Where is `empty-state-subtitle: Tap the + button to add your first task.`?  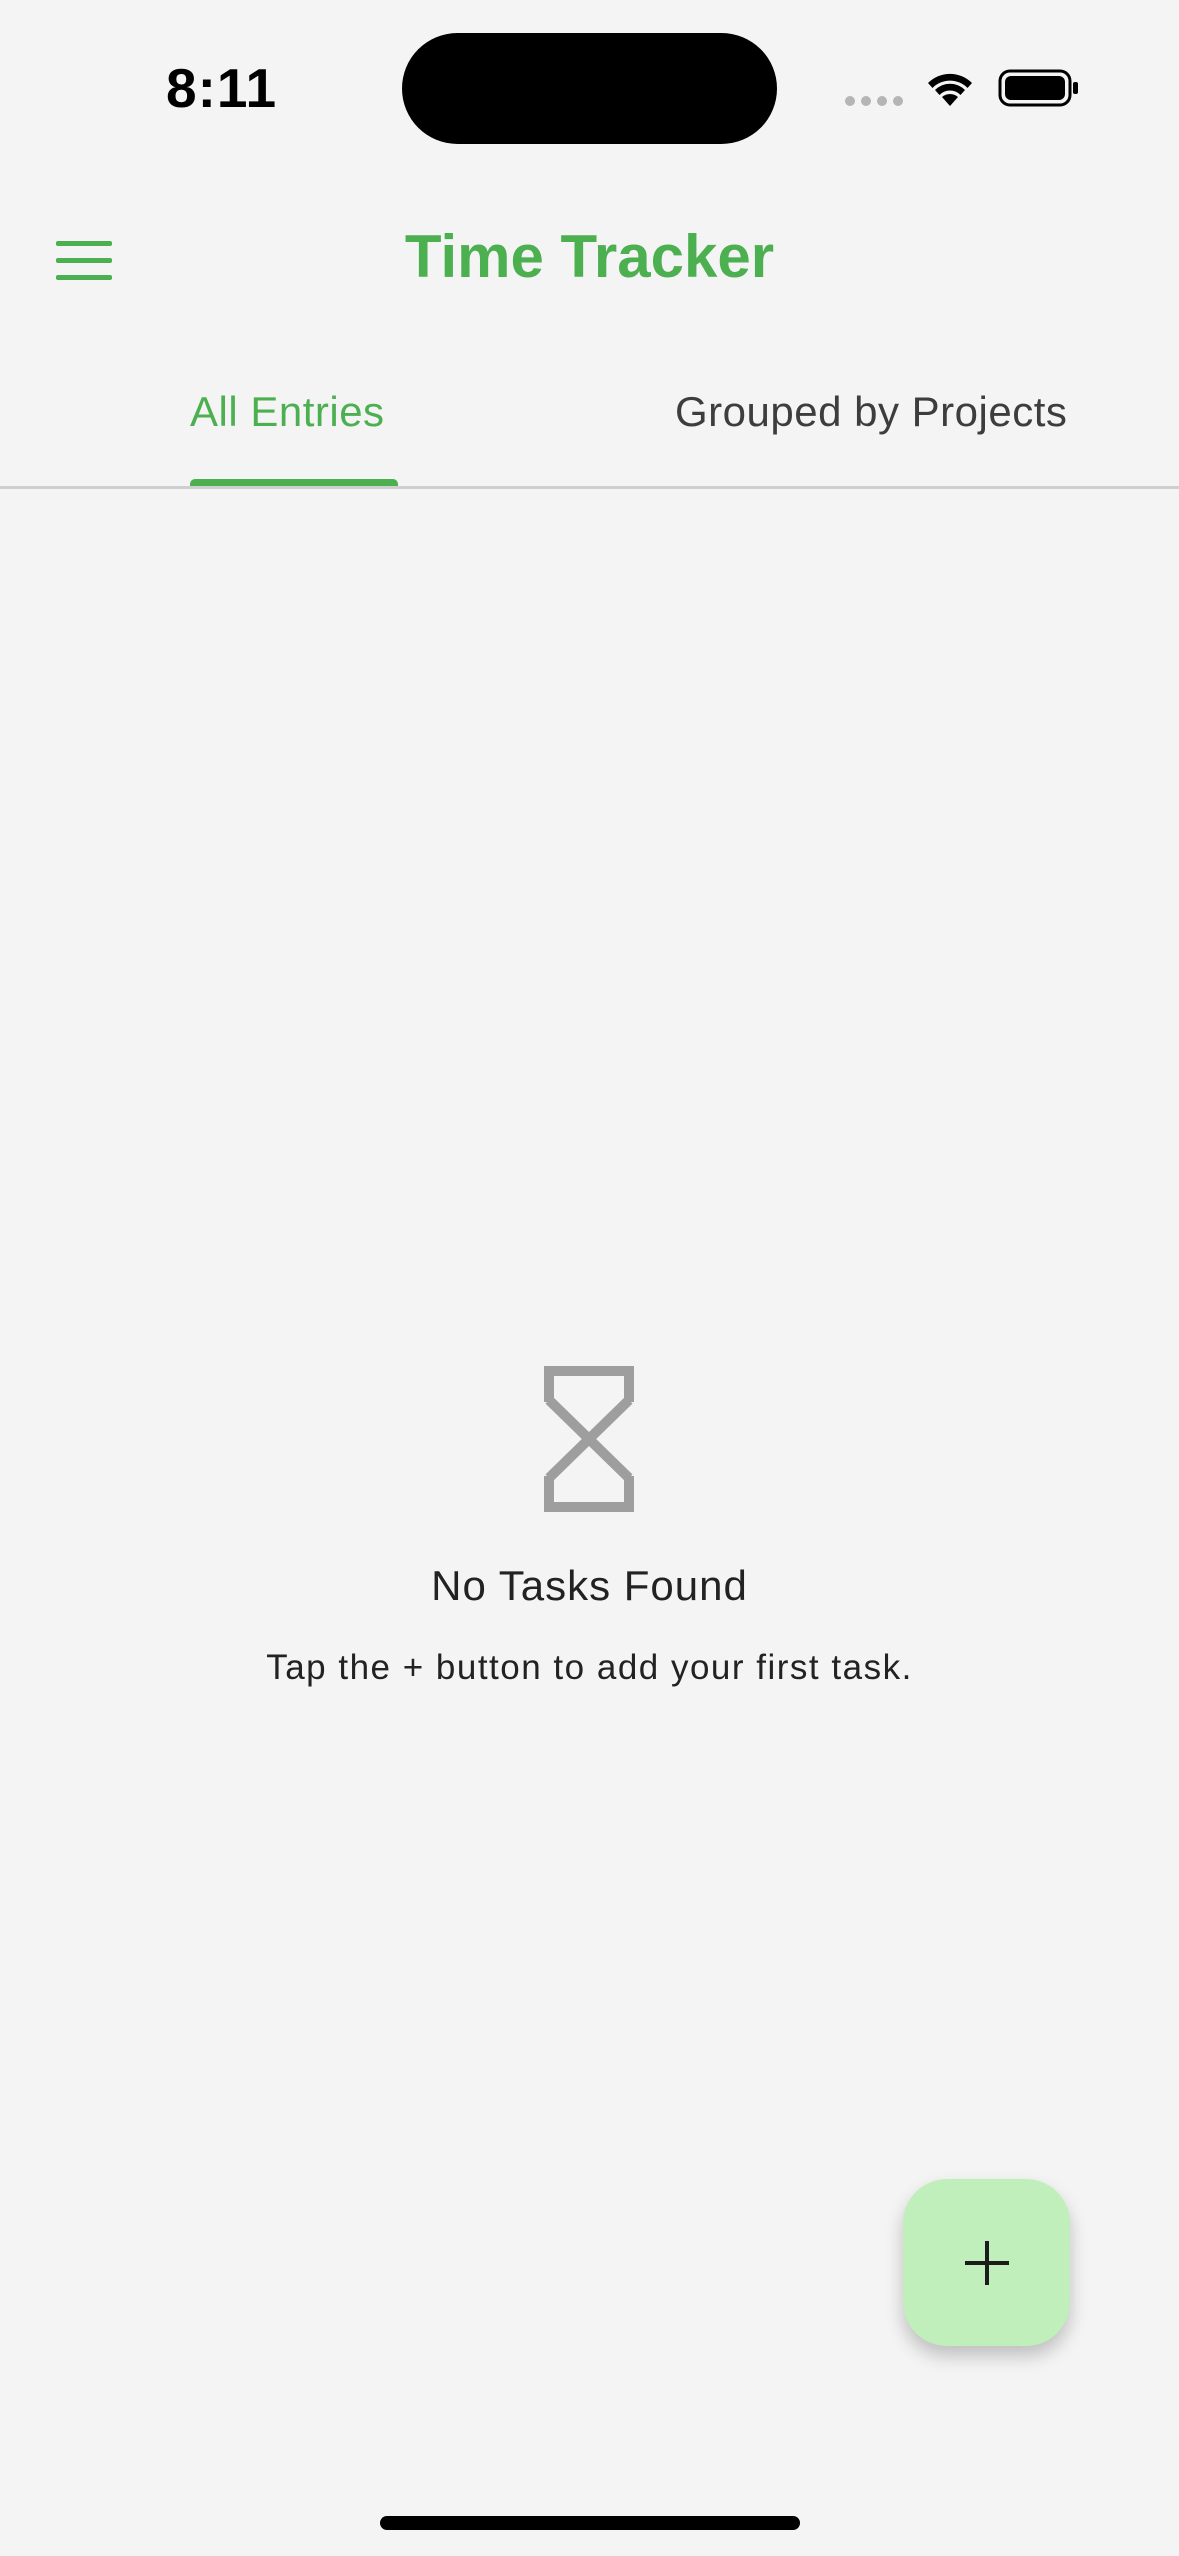
empty-state-subtitle: Tap the + button to add your first task. is located at coordinates (589, 1667).